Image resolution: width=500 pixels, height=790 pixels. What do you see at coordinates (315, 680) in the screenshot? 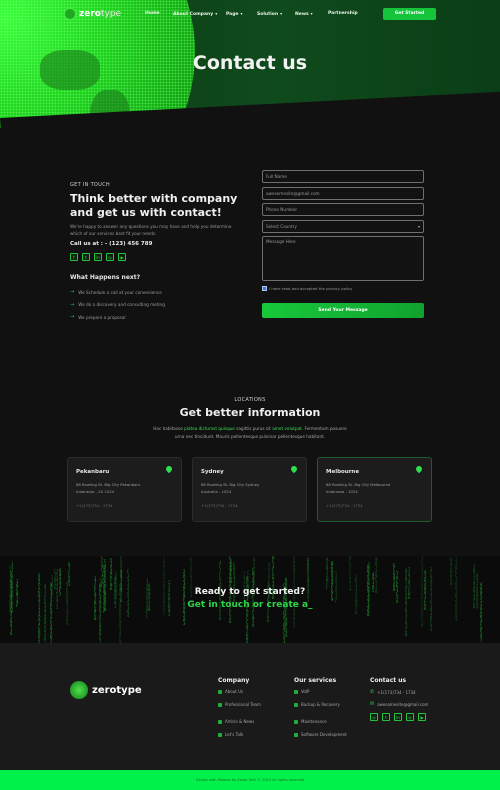
I see `column-title: Our services` at bounding box center [315, 680].